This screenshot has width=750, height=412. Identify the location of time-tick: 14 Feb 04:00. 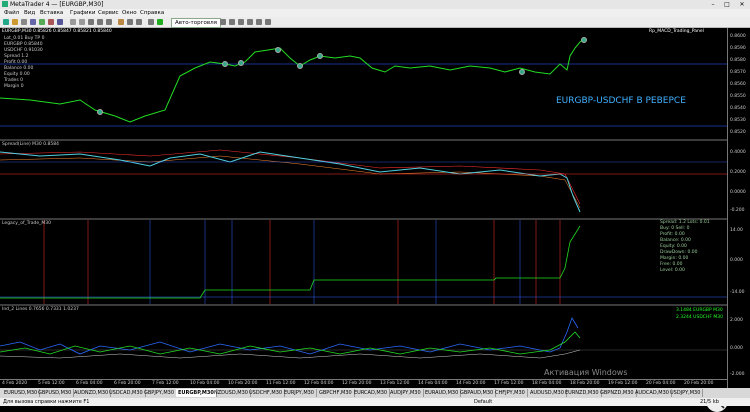
(433, 383).